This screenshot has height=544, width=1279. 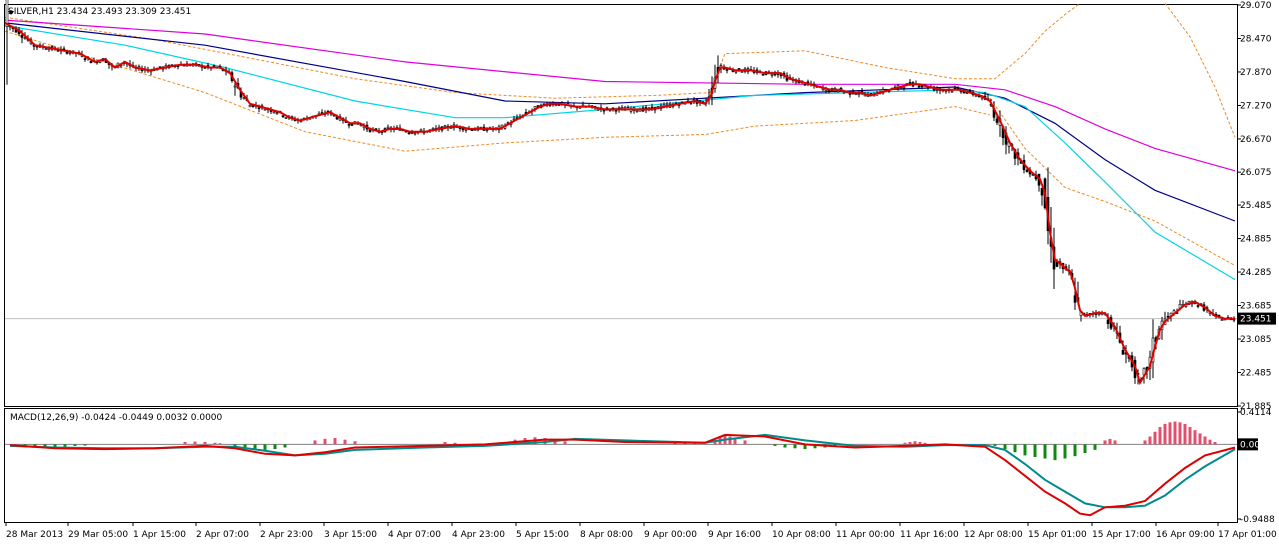 I want to click on time-tick-label: 9 Apr 16:00, so click(x=734, y=535).